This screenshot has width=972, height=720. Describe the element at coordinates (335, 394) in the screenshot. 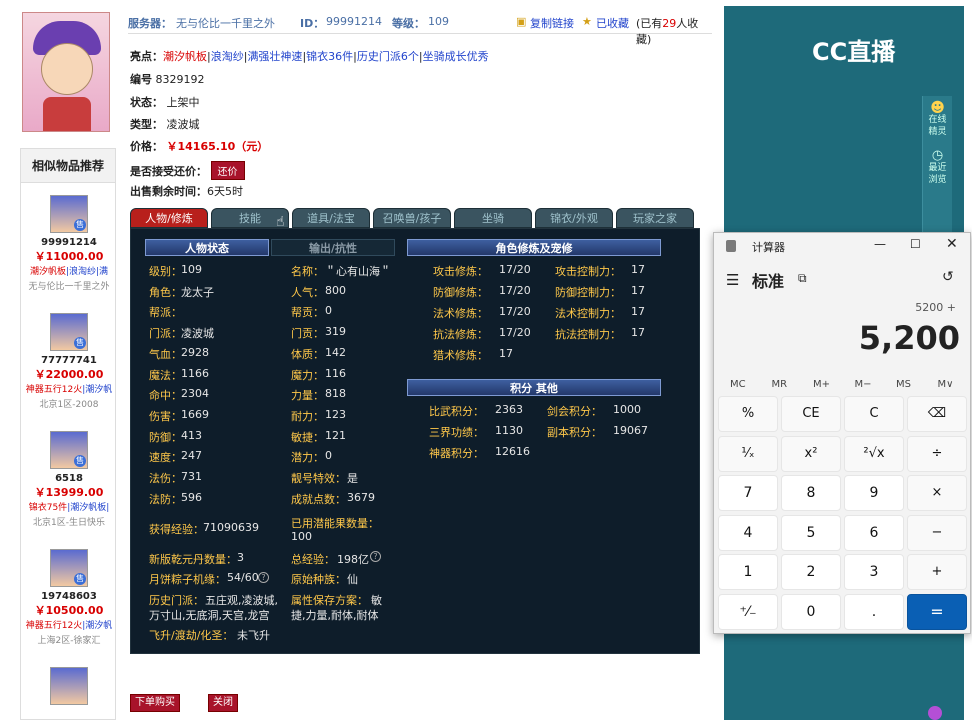

I see `stat-value: 818` at that location.